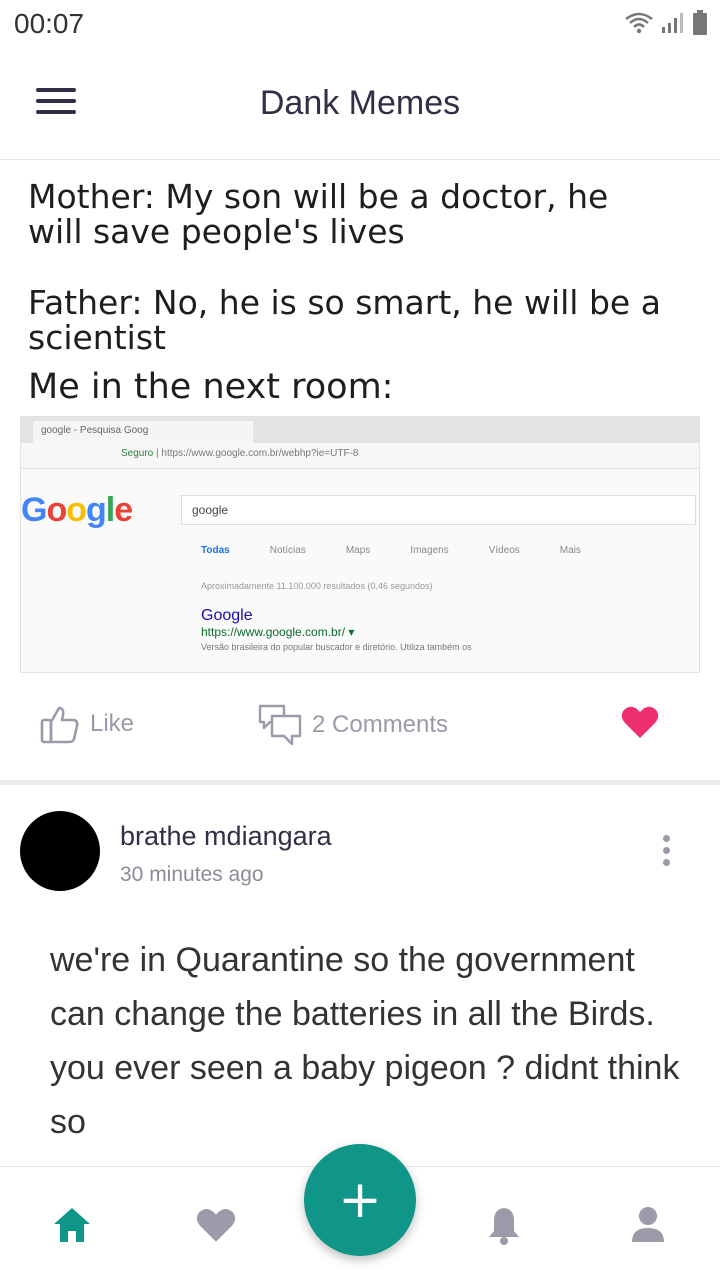 The image size is (720, 1280). I want to click on comments-icon, so click(280, 725).